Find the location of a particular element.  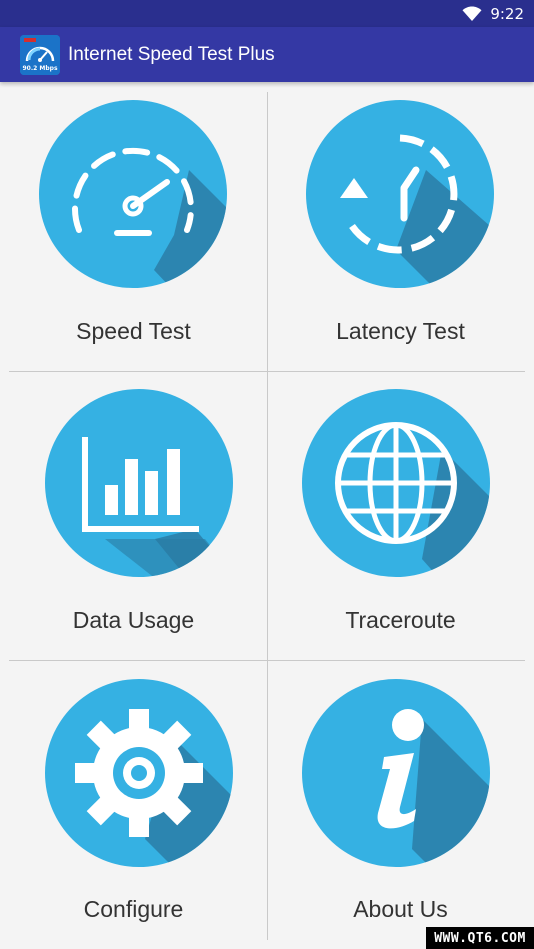

traceroute-circle is located at coordinates (396, 483).